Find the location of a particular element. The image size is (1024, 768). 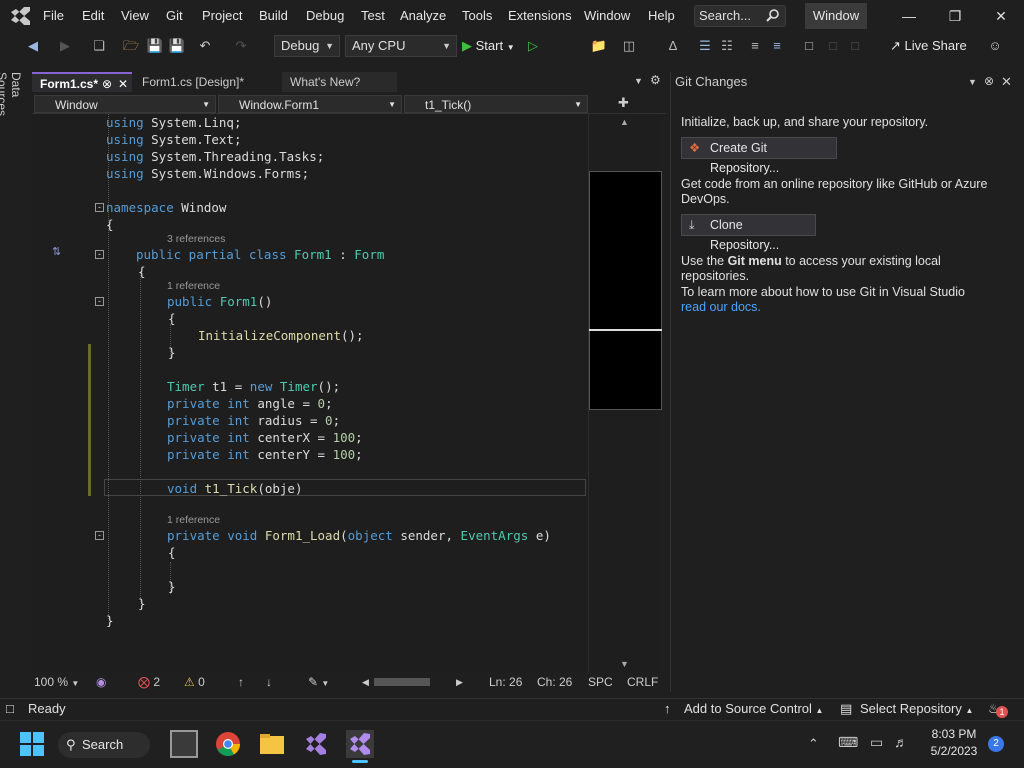

search-icon is located at coordinates (773, 15).